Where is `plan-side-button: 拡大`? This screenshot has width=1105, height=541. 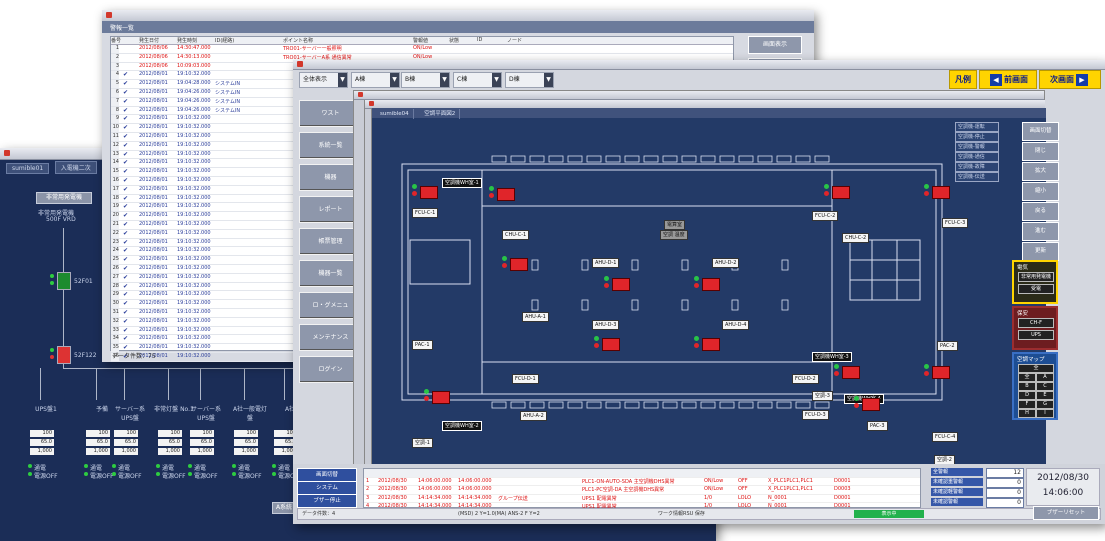 plan-side-button: 拡大 is located at coordinates (1040, 171).